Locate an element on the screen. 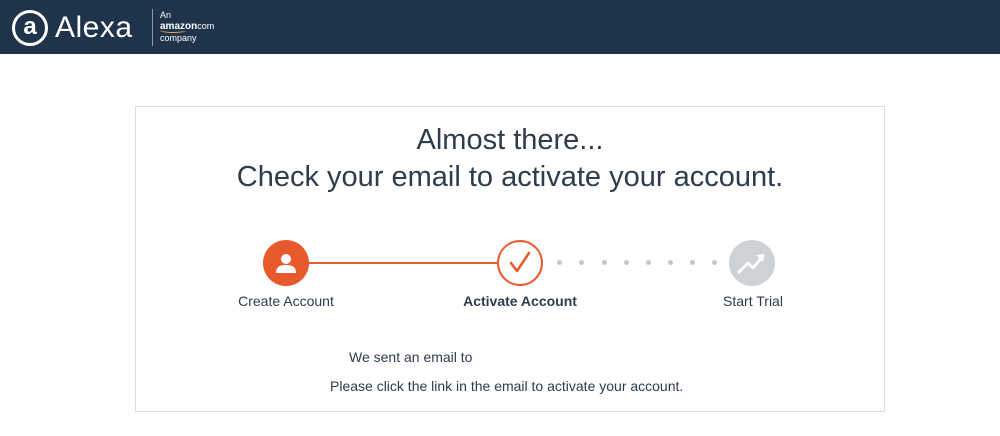 The image size is (1000, 436). trend-up-icon is located at coordinates (751, 264).